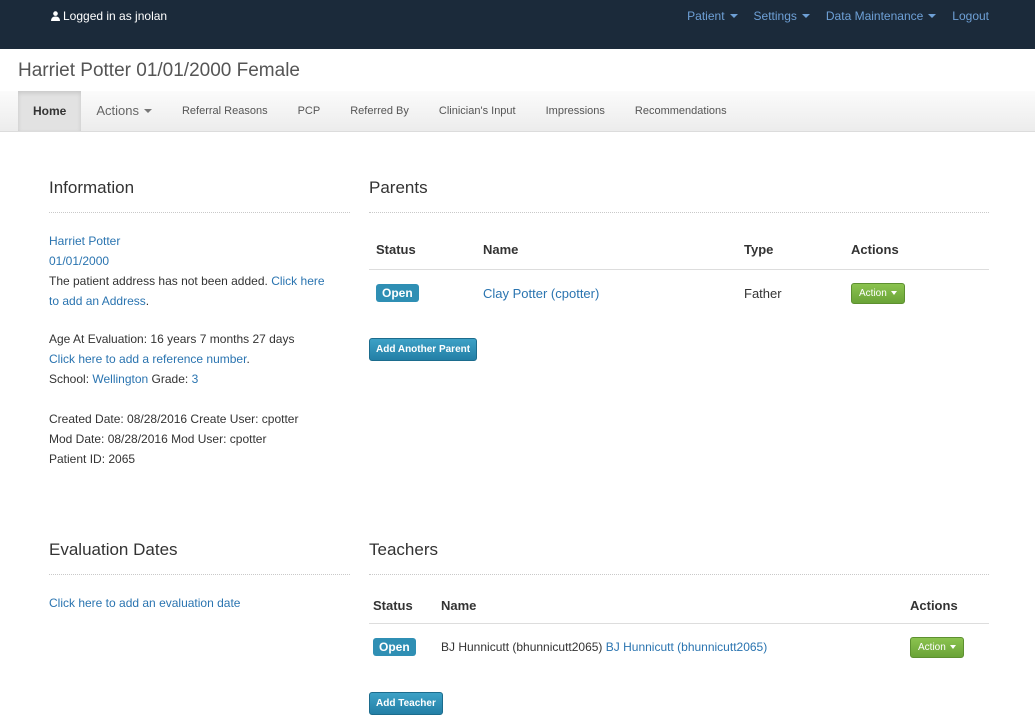 The height and width of the screenshot is (717, 1035). I want to click on logged-in-indicator: Logged in as jnolan, so click(109, 16).